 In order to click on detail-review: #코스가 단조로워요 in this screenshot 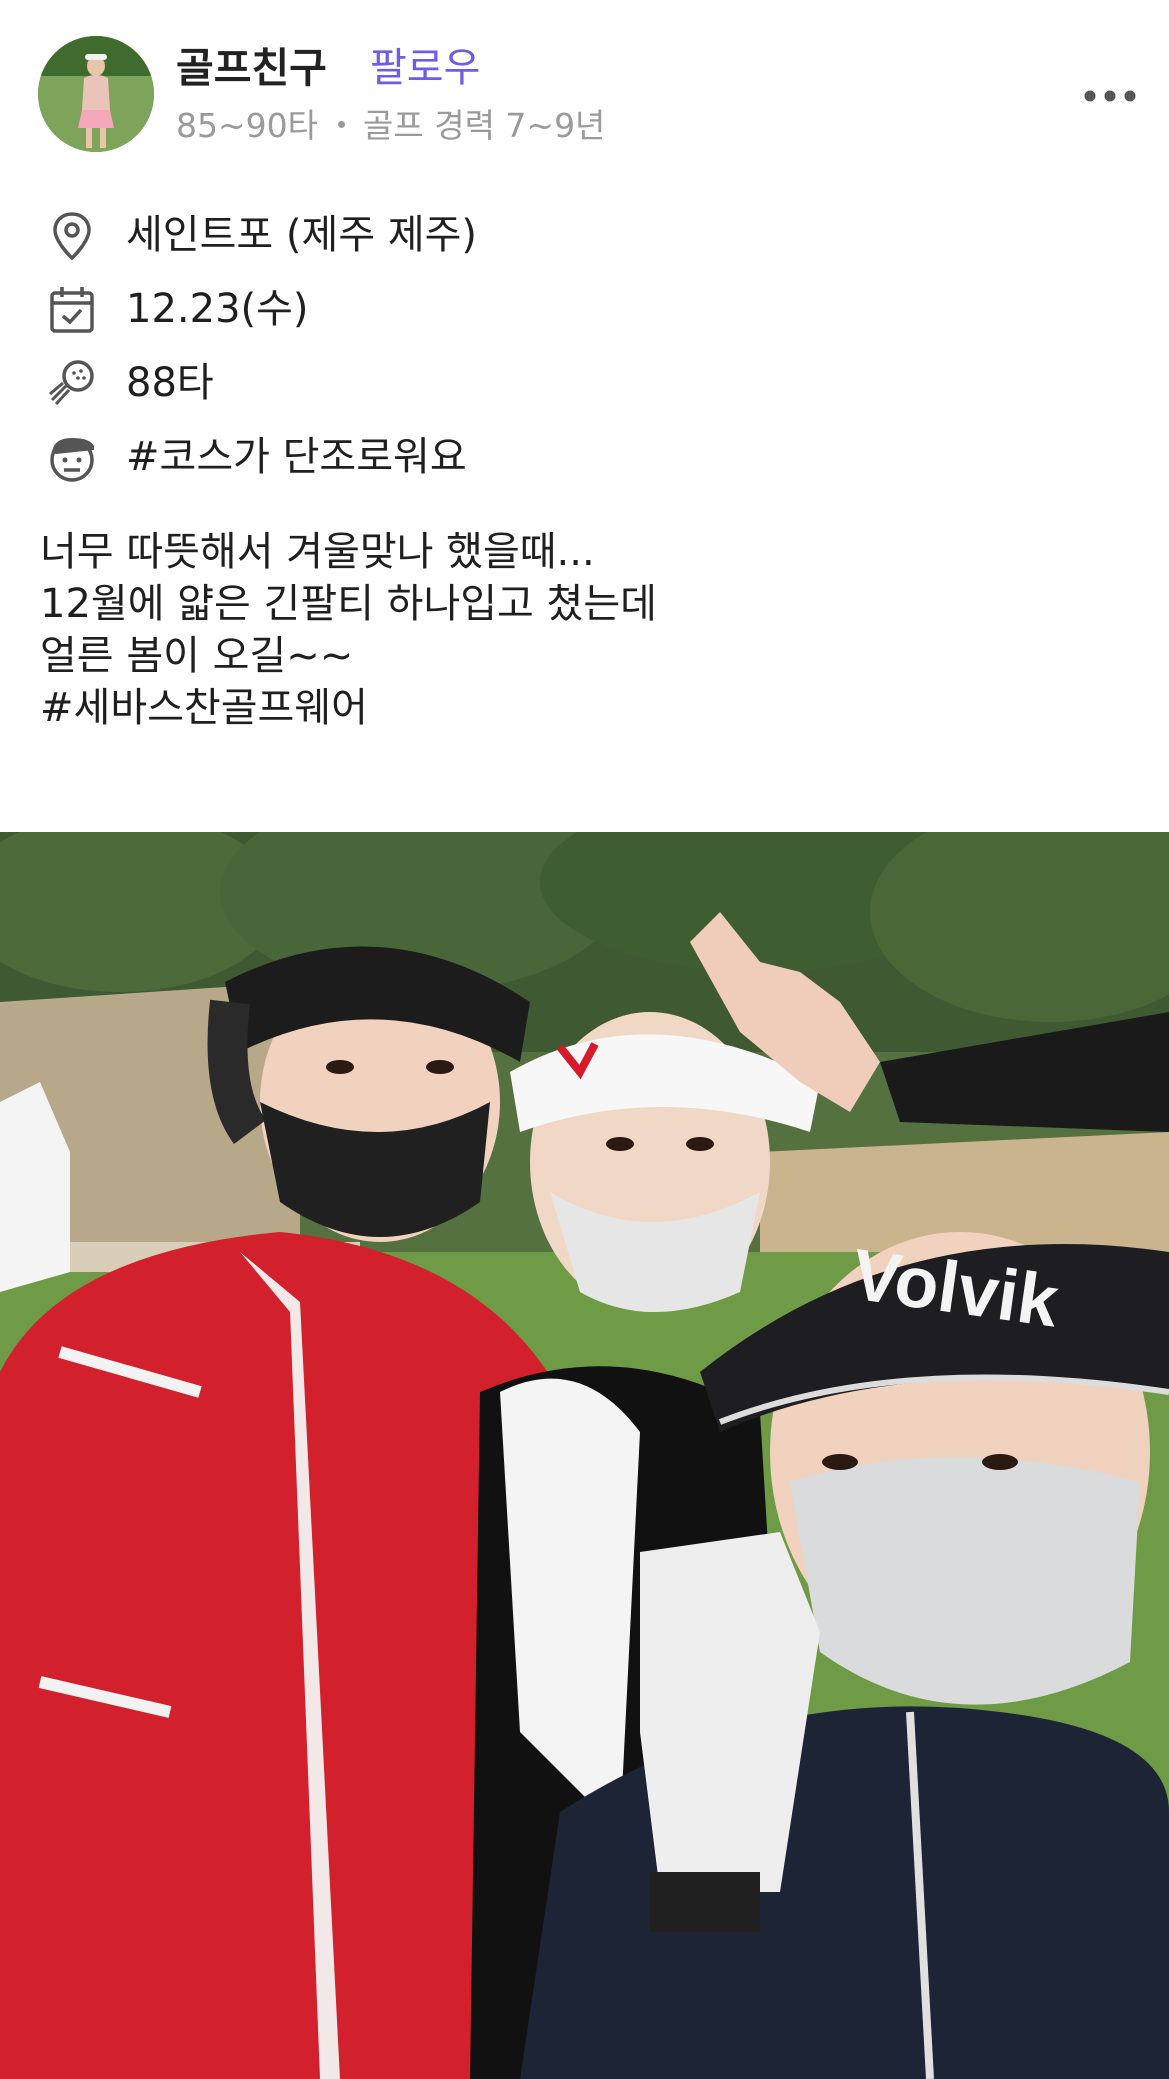, I will do `click(584, 459)`.